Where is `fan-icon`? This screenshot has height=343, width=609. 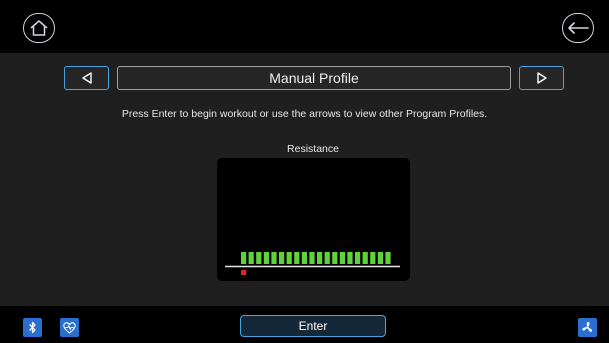 fan-icon is located at coordinates (587, 327).